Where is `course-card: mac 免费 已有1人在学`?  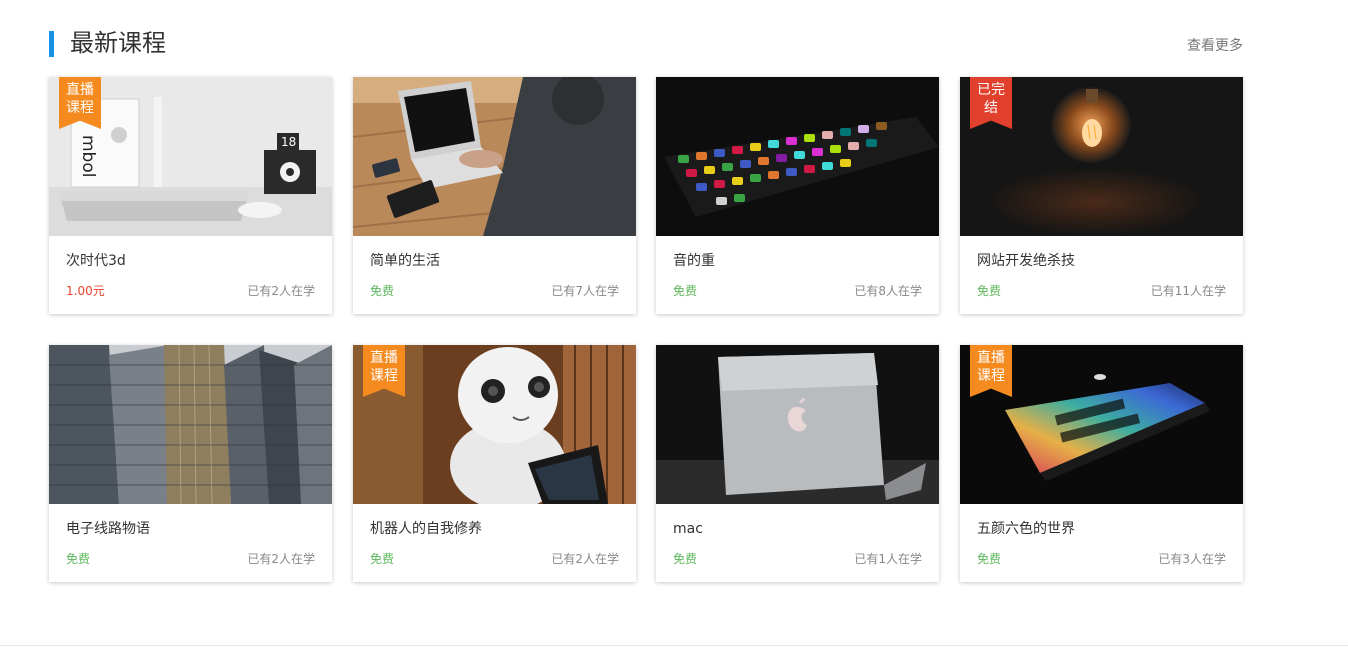
course-card: mac 免费 已有1人在学 is located at coordinates (797, 463).